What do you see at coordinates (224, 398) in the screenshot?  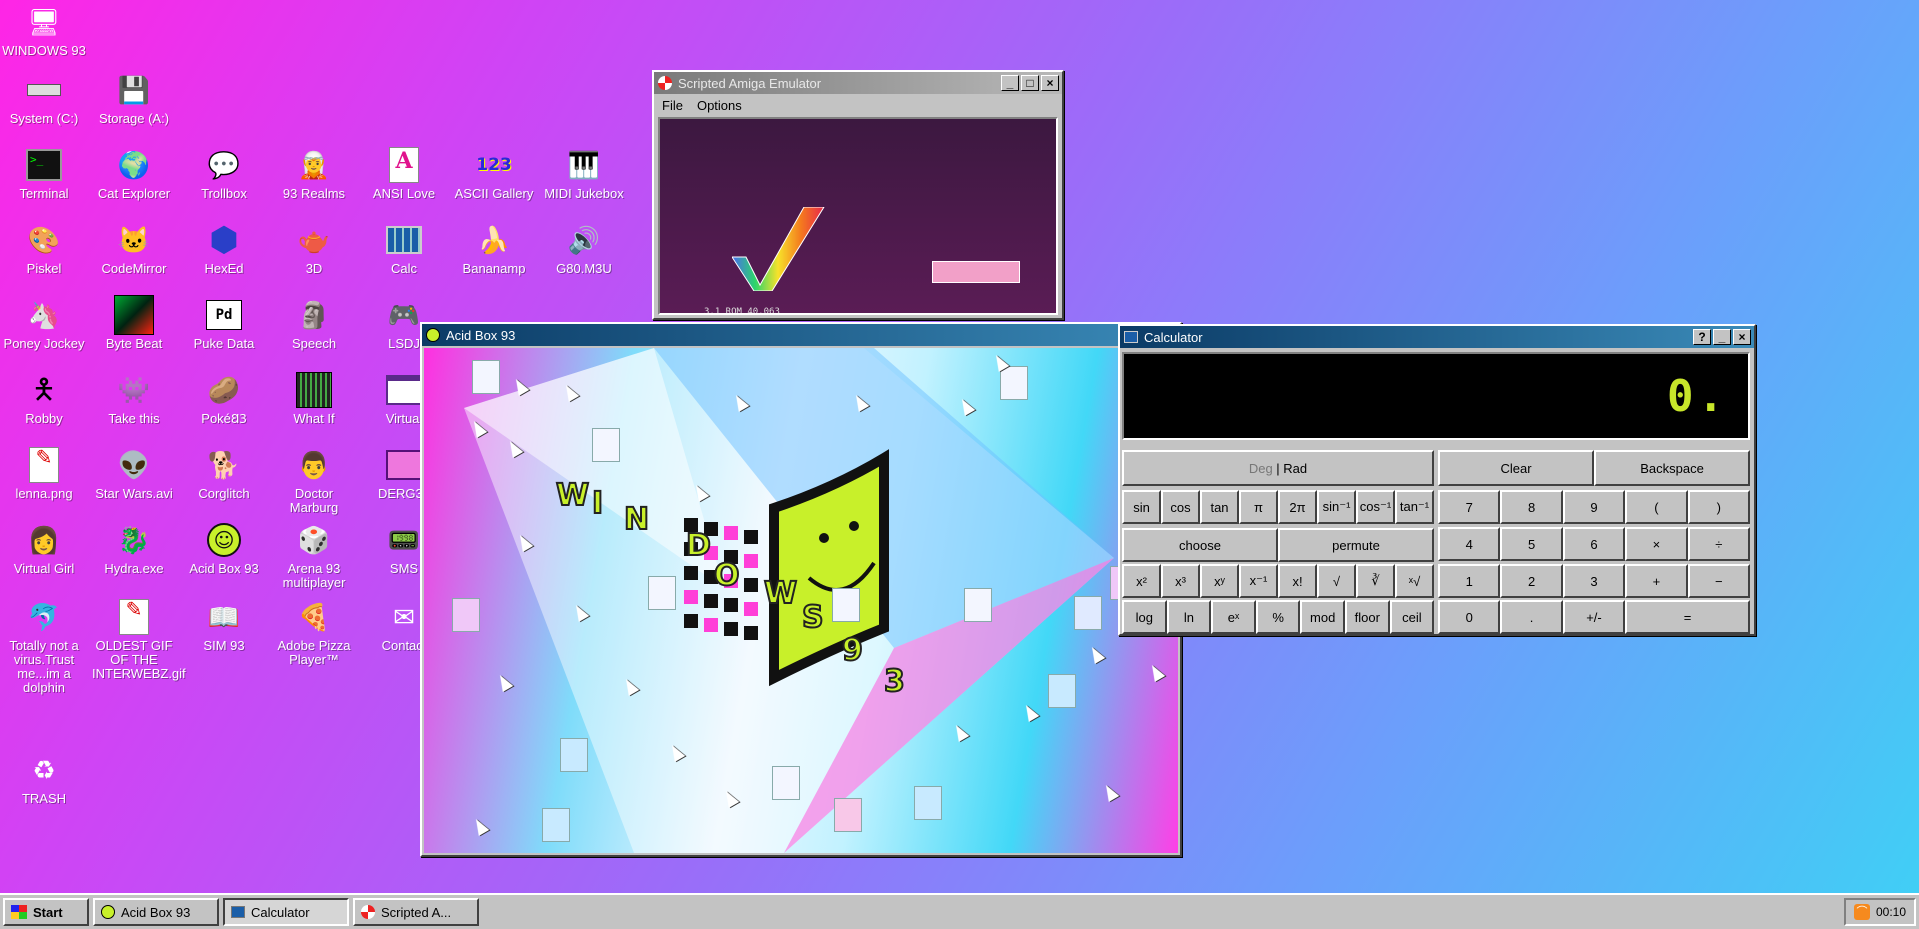 I see `desktop-icon-poke: 🥔 Poké𐐒𐐚` at bounding box center [224, 398].